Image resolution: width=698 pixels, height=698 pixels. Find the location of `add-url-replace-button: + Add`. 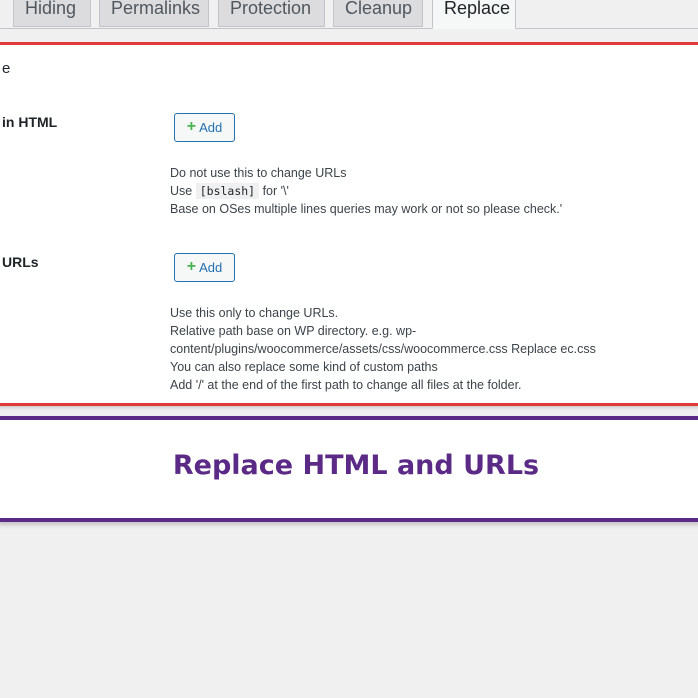

add-url-replace-button: + Add is located at coordinates (204, 267).